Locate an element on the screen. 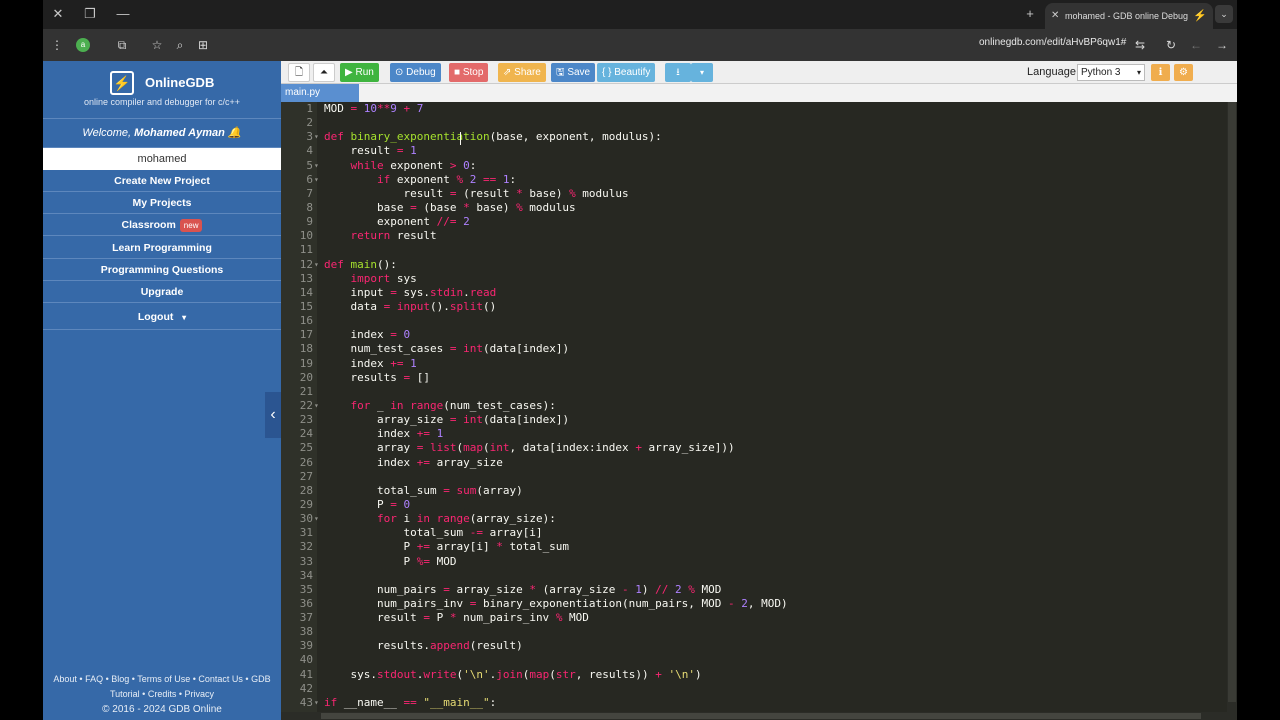 The height and width of the screenshot is (720, 1280). minimize-window-icon: — is located at coordinates (123, 14).